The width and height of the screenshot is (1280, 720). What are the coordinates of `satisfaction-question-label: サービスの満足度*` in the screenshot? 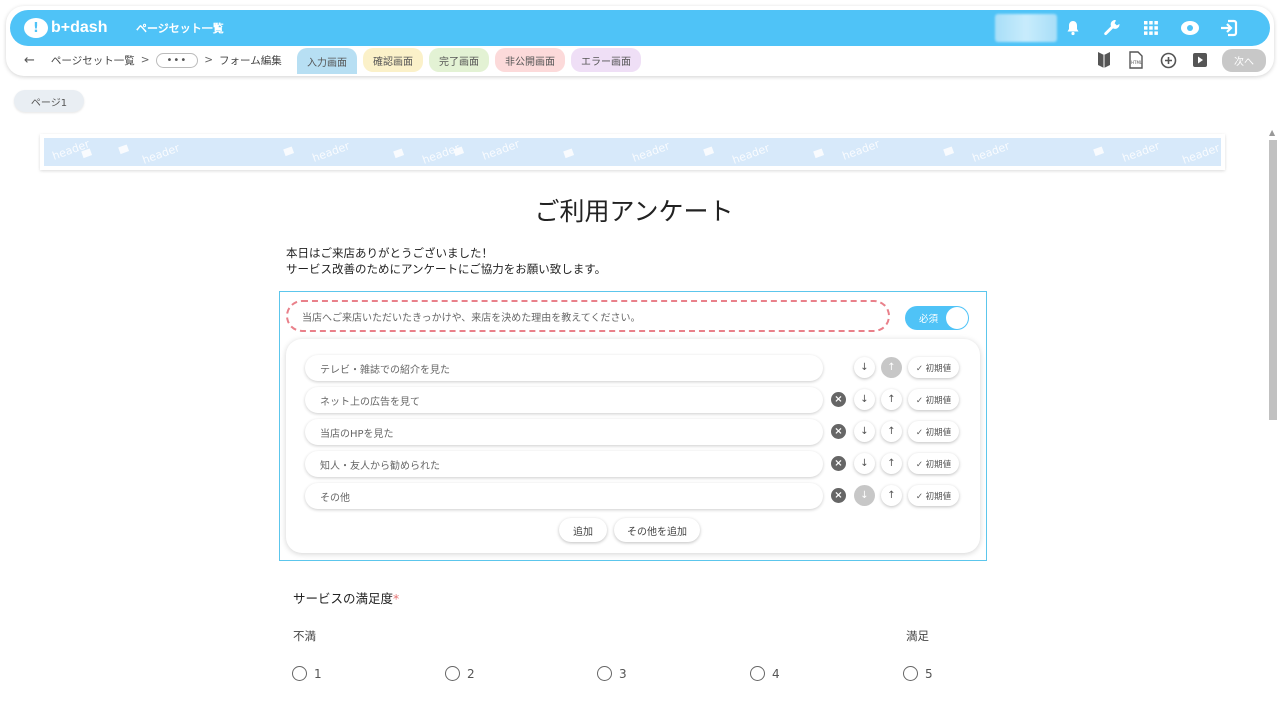 It's located at (346, 597).